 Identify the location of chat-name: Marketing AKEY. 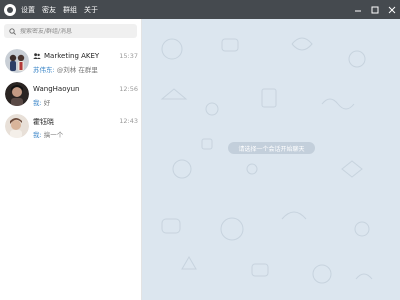
(66, 56).